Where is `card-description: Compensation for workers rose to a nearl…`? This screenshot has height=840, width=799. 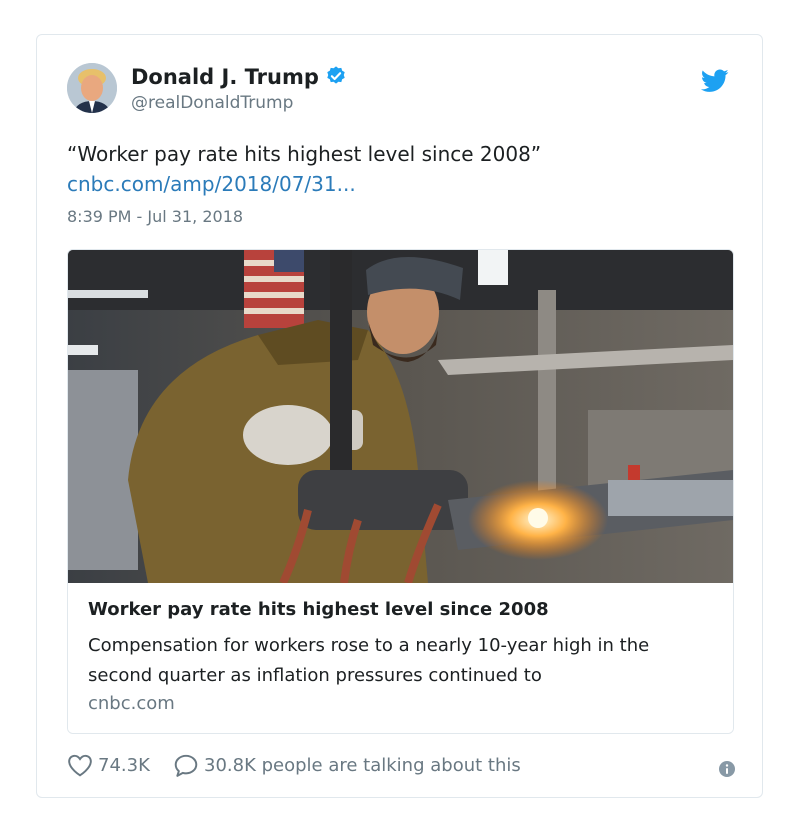 card-description: Compensation for workers rose to a nearl… is located at coordinates (369, 660).